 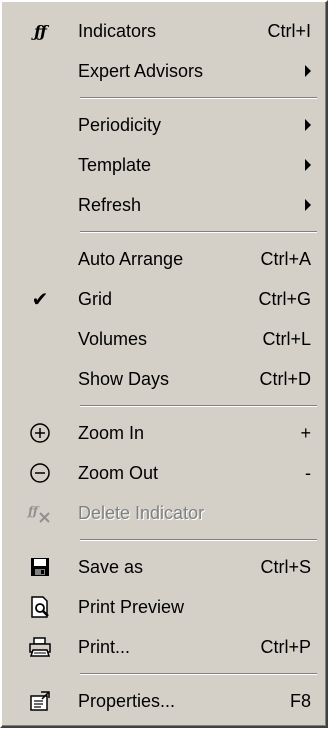 I want to click on menu-item-label: Expert Advisors, so click(x=141, y=70).